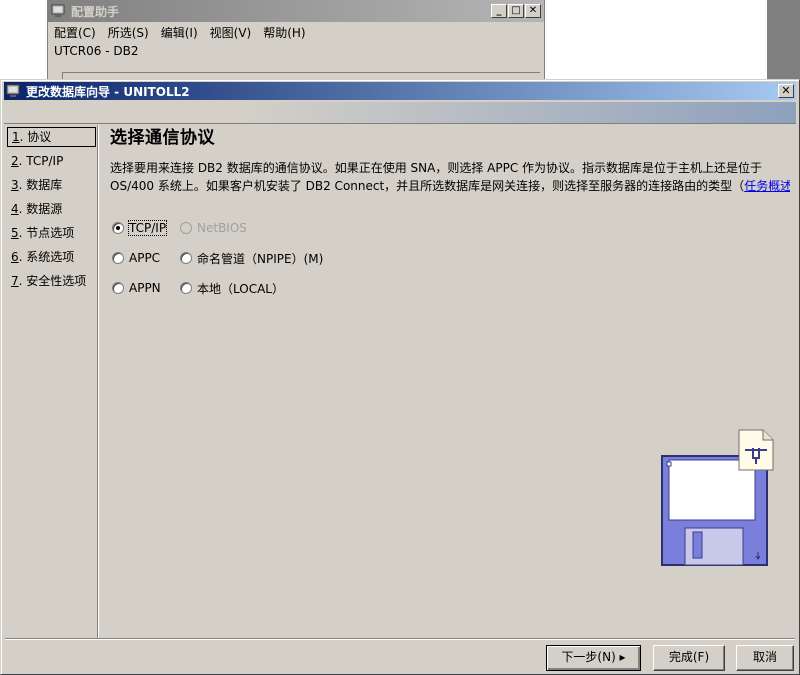  I want to click on radio-tcpip: TCP/IP, so click(146, 228).